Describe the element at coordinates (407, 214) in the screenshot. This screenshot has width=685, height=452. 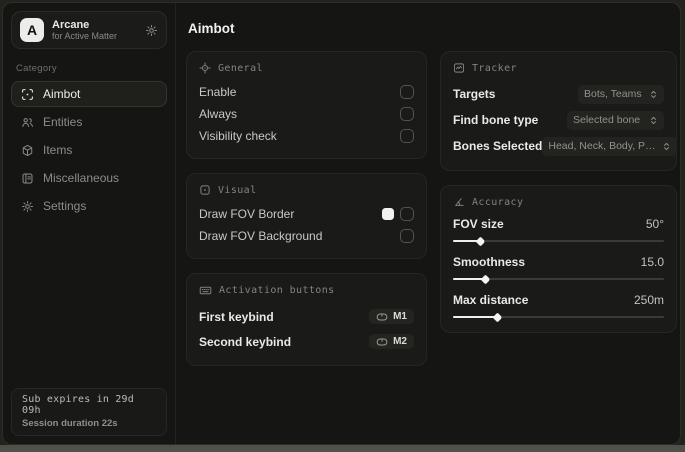
I see `fov-border-checkbox` at that location.